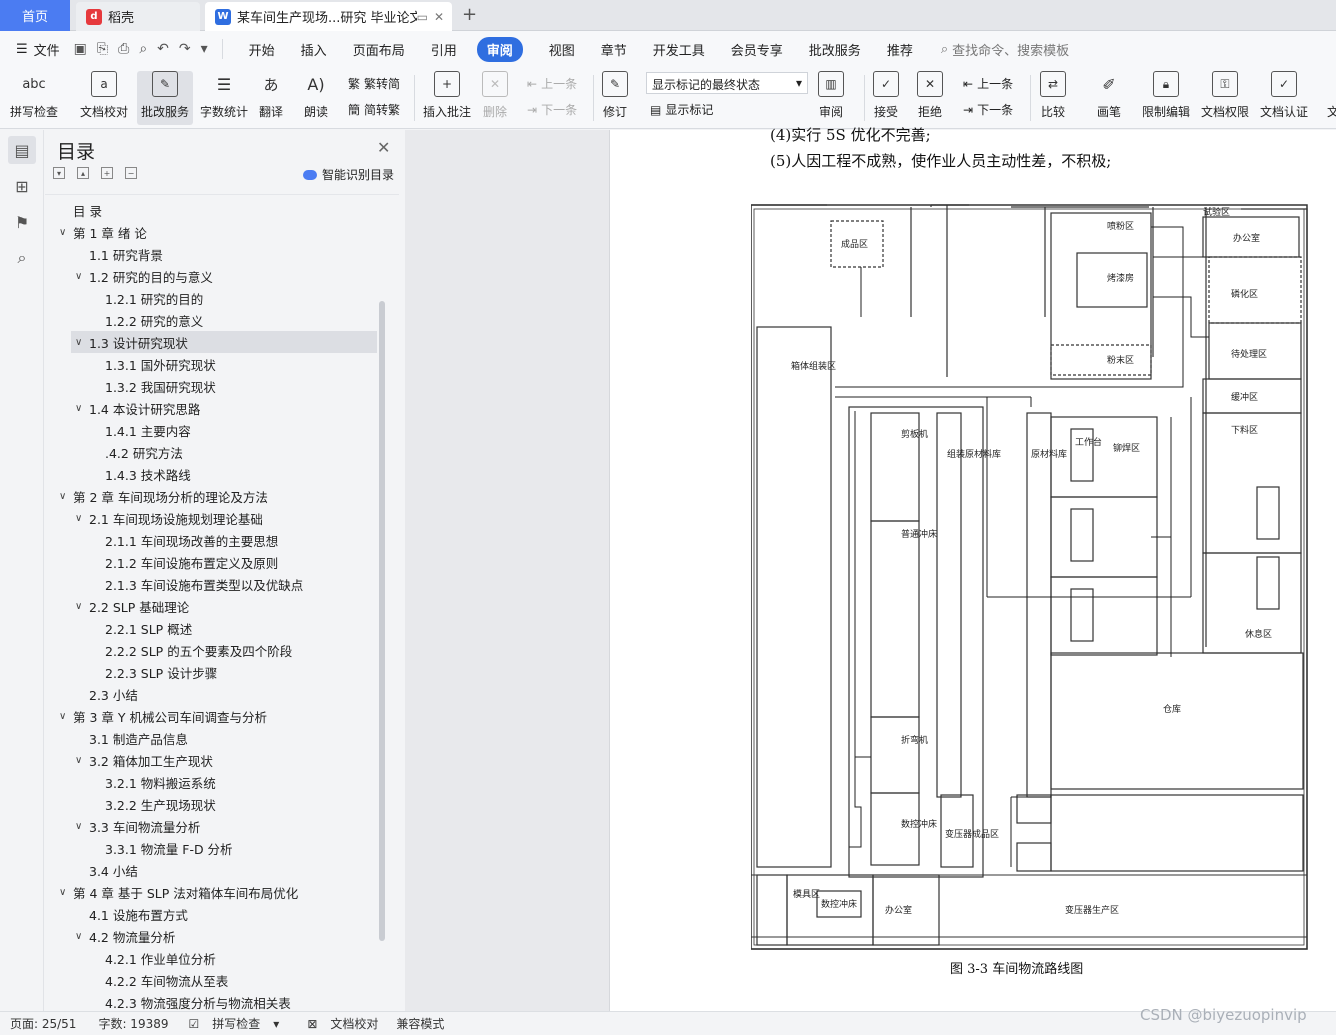 This screenshot has width=1336, height=1035. What do you see at coordinates (197, 584) in the screenshot?
I see `toc-item: 2.1.3 车间设施布置类型以及优缺点` at bounding box center [197, 584].